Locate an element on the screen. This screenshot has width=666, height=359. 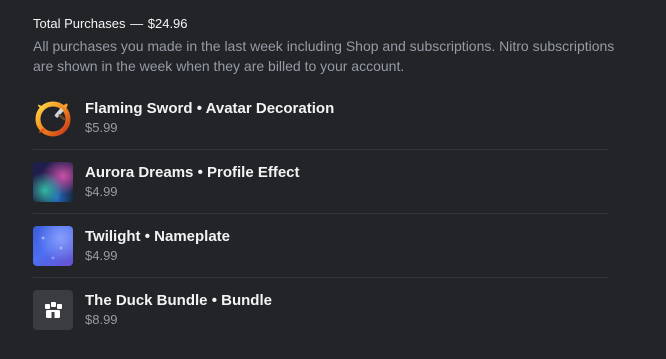
total-purchases-header: Total Purchases — $24.96 is located at coordinates (339, 24).